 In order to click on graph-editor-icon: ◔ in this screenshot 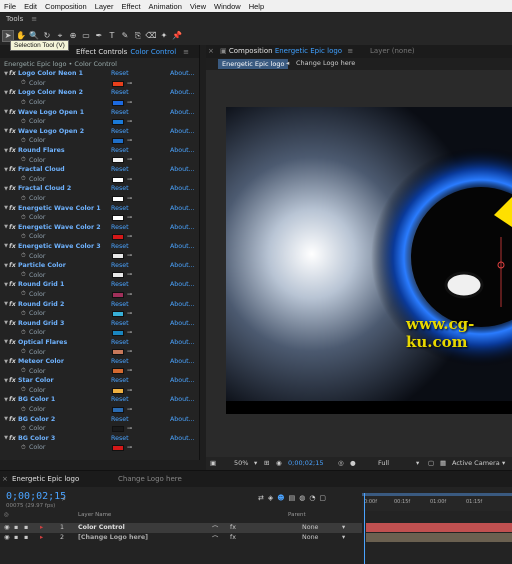, I will do `click(312, 498)`.